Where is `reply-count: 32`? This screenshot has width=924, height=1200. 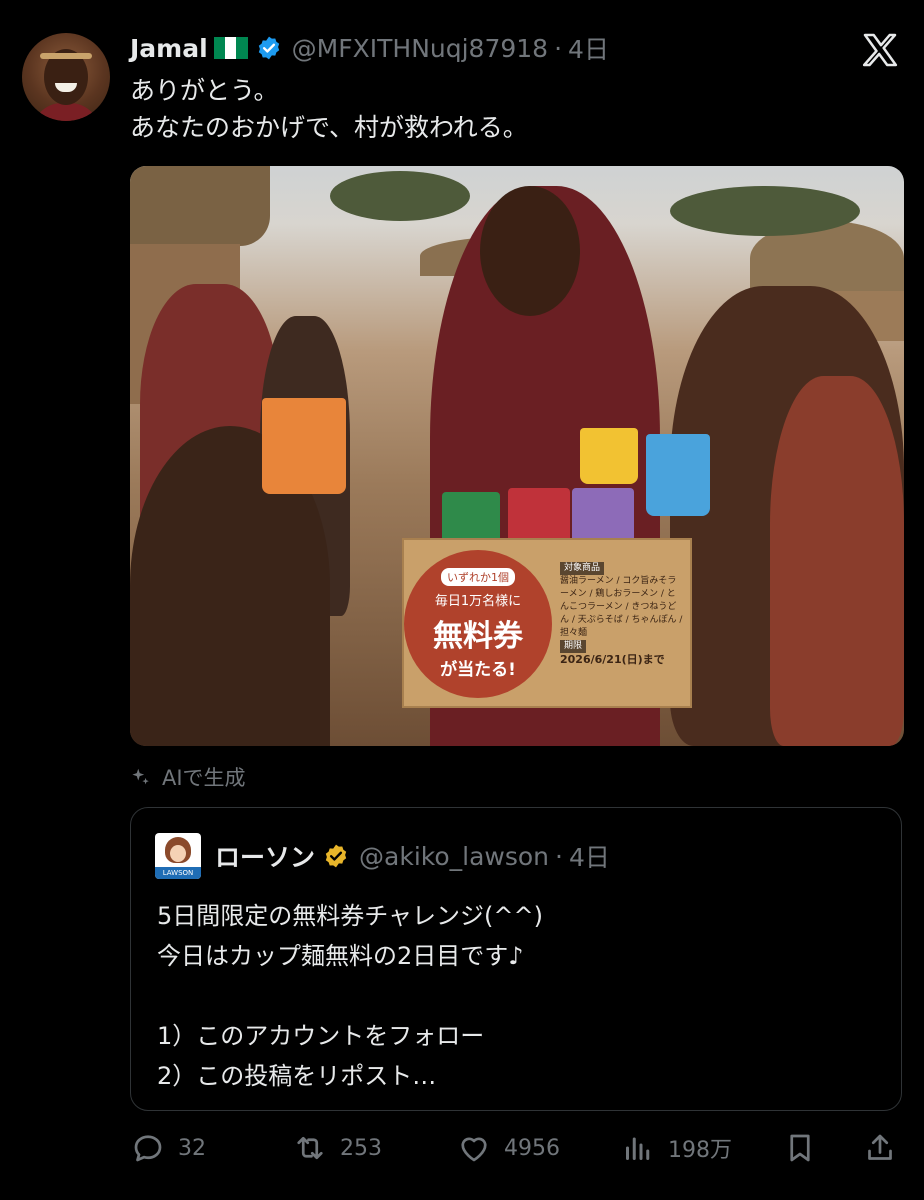 reply-count: 32 is located at coordinates (192, 1148).